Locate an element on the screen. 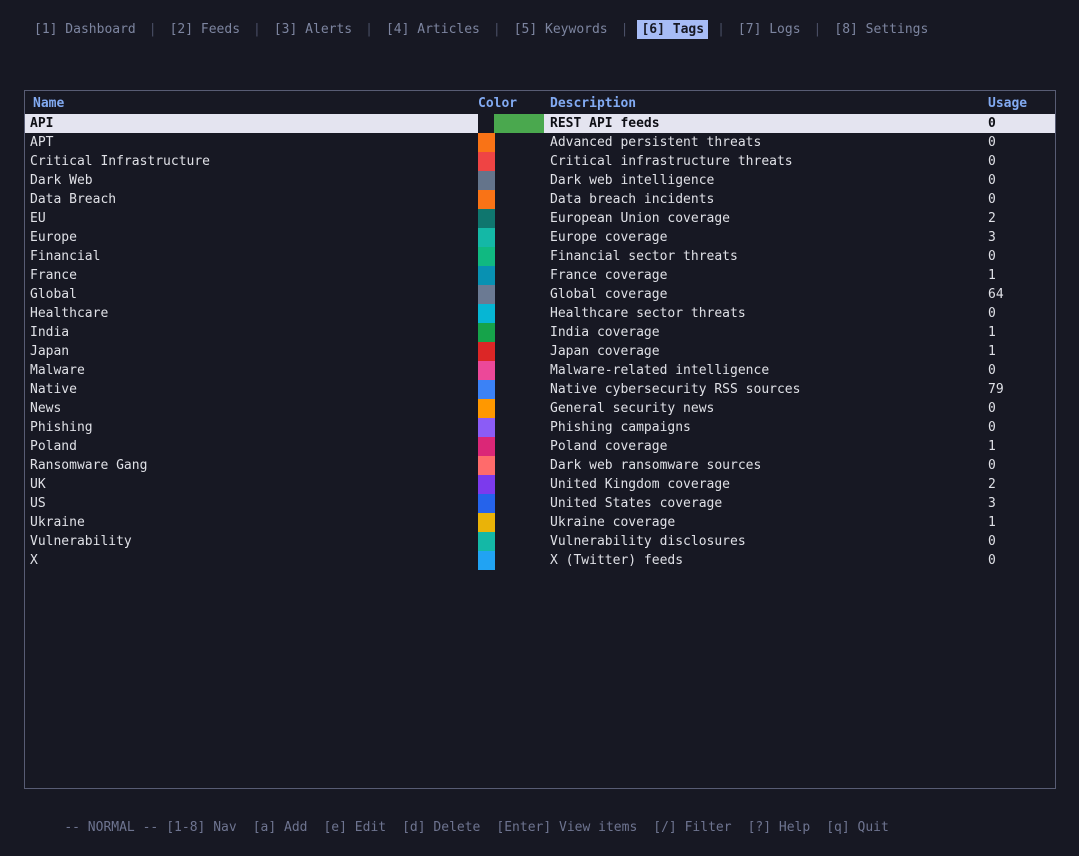  table-row: Healthcare Healthcare sector threats 0 is located at coordinates (540, 313).